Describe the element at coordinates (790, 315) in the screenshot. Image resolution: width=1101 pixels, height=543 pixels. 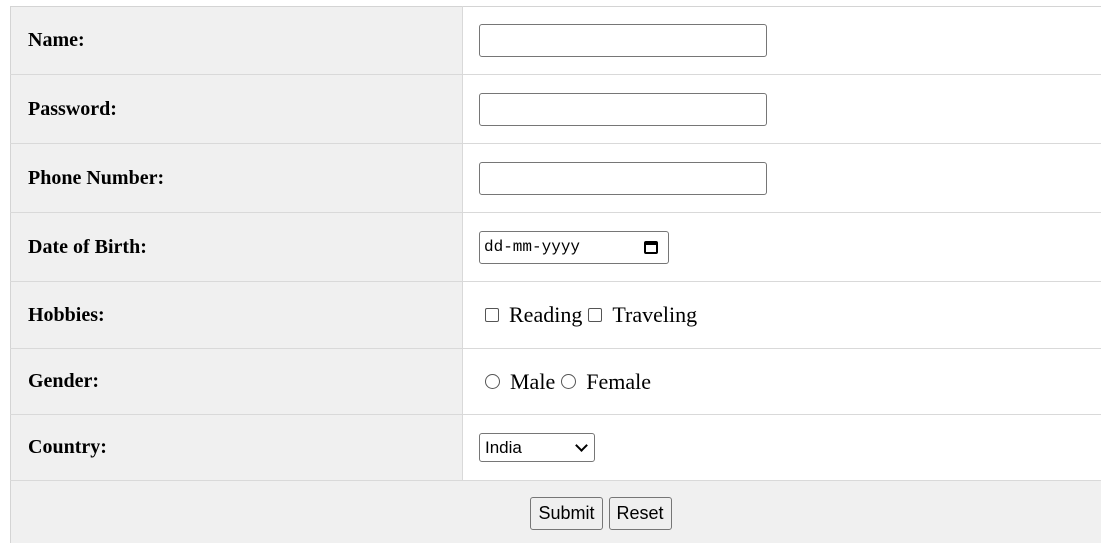
I see `hobbies-options: Reading Traveling` at that location.